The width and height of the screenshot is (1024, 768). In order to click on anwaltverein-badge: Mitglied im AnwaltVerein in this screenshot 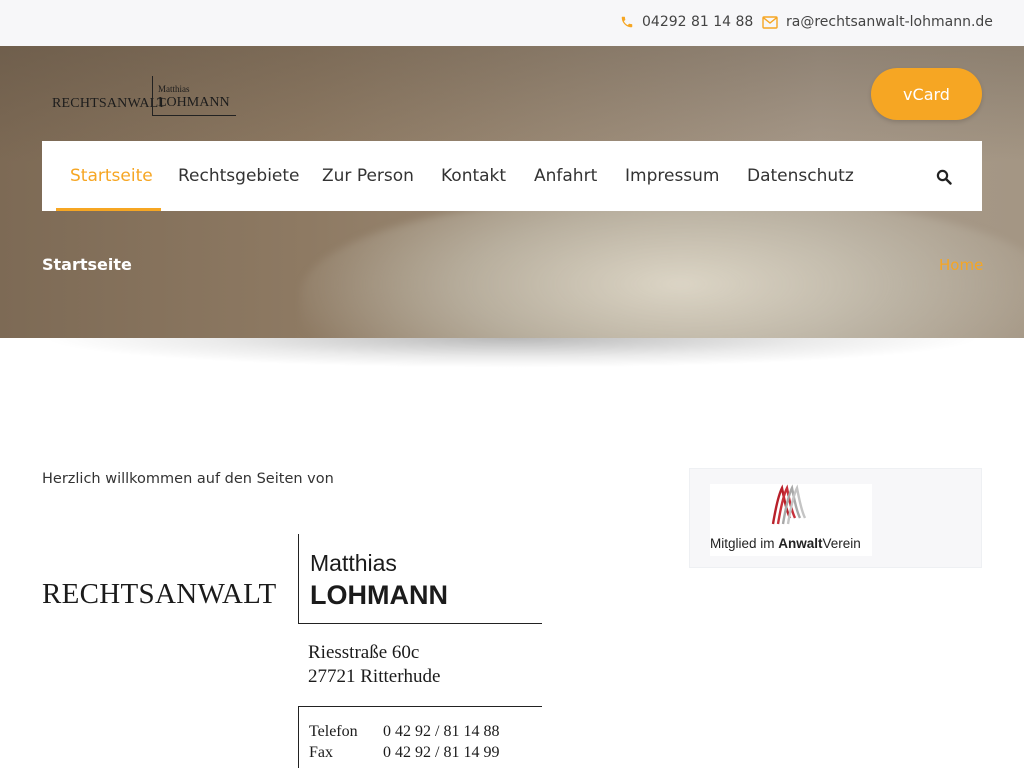, I will do `click(791, 520)`.